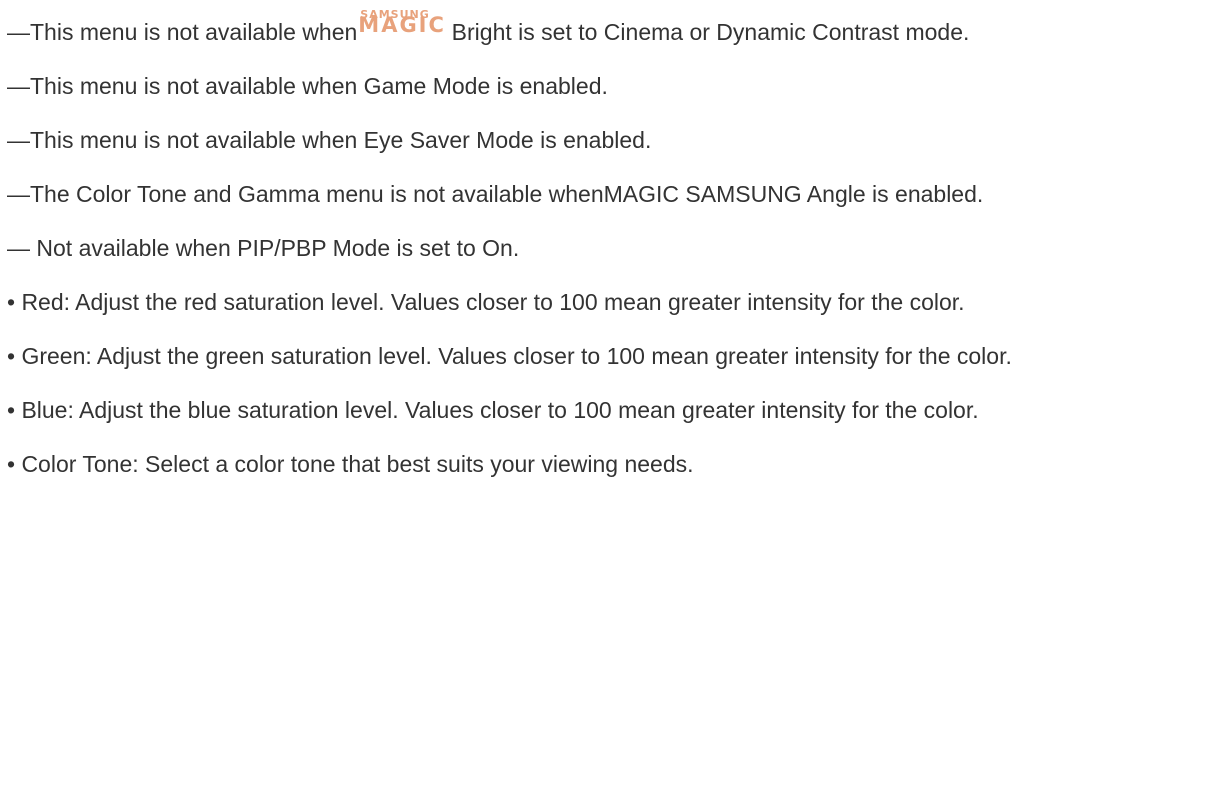  I want to click on note-magic-bright-before: —This menu is not available when, so click(182, 32).